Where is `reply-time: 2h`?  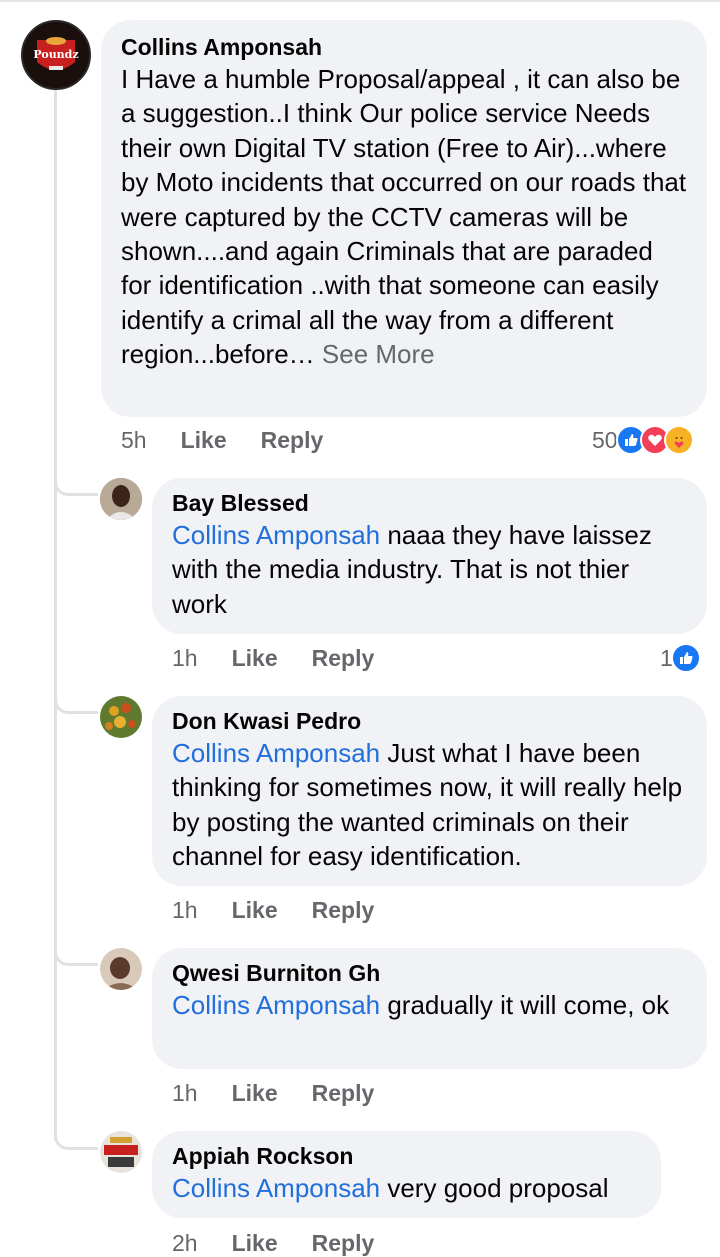
reply-time: 2h is located at coordinates (185, 1243).